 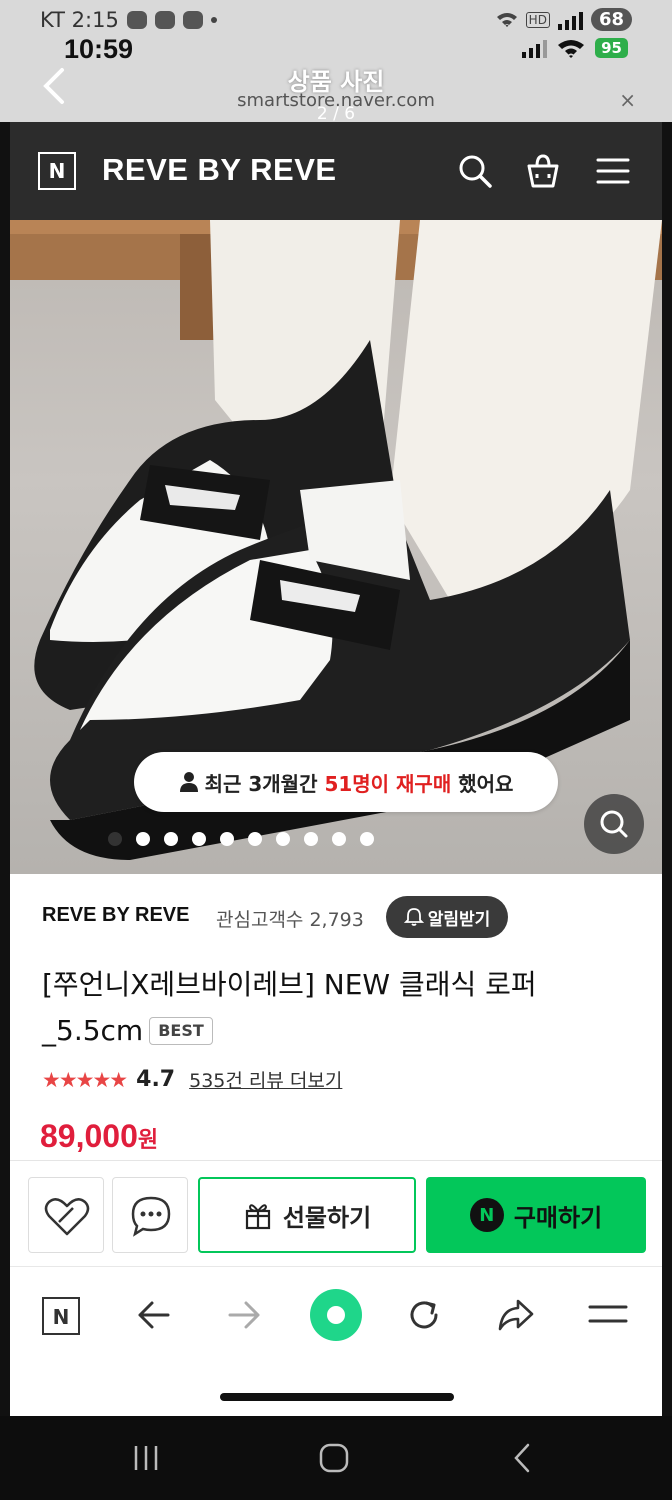 I want to click on inner-time: 10:59, so click(x=99, y=49).